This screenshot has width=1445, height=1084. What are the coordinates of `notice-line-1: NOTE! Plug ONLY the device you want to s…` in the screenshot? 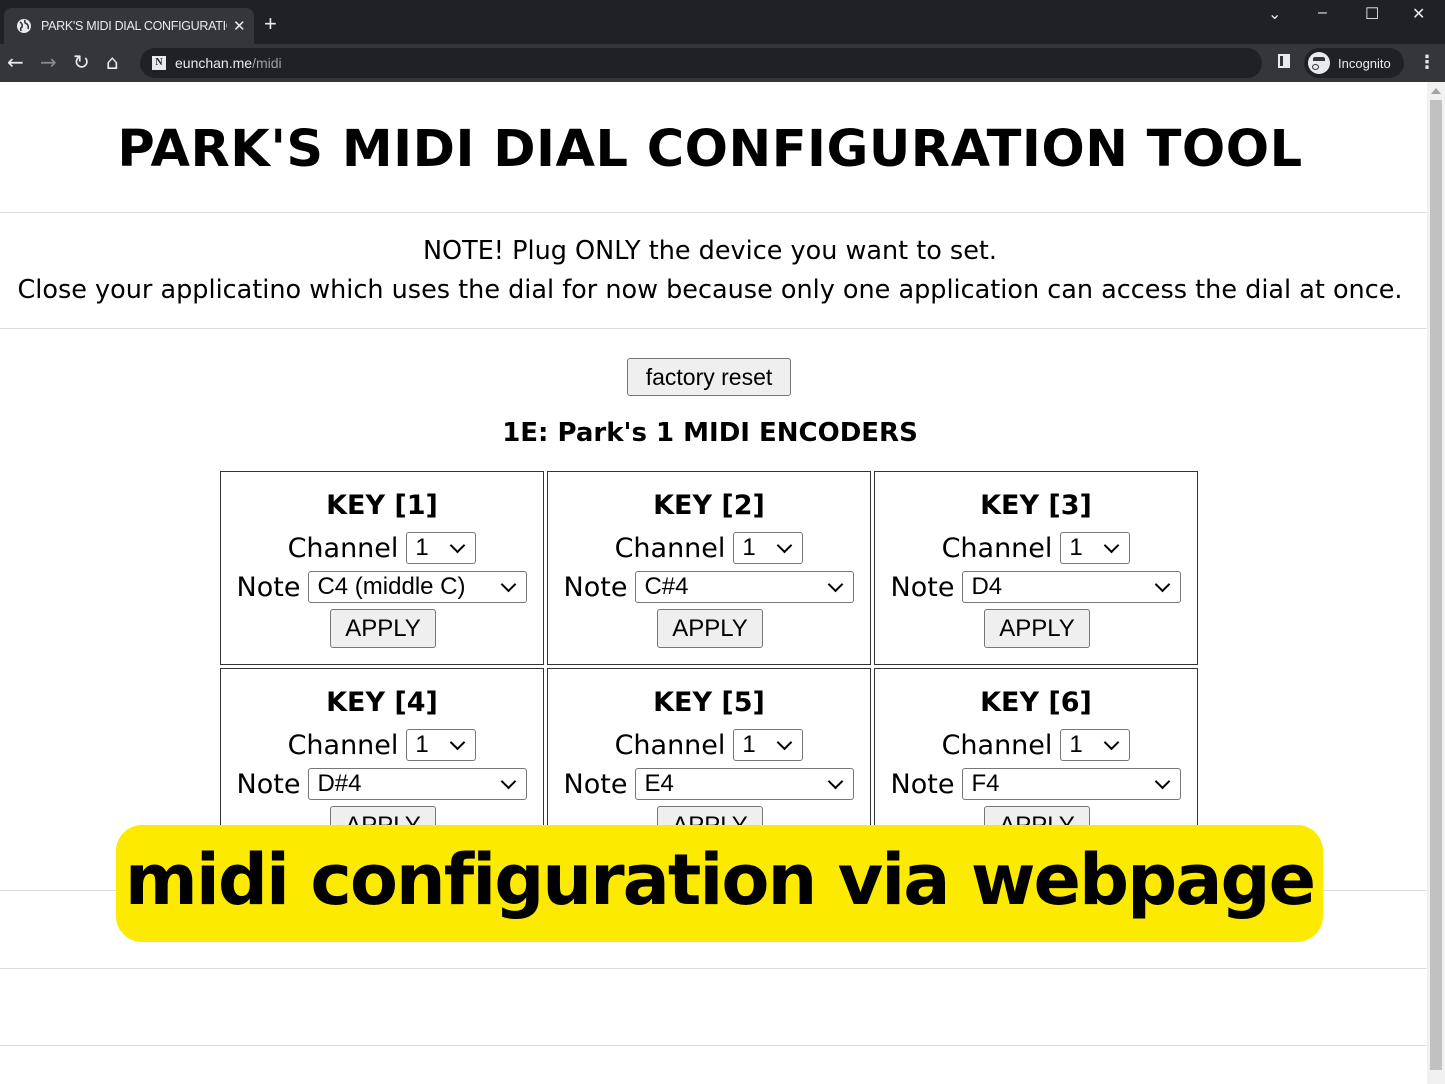 It's located at (710, 251).